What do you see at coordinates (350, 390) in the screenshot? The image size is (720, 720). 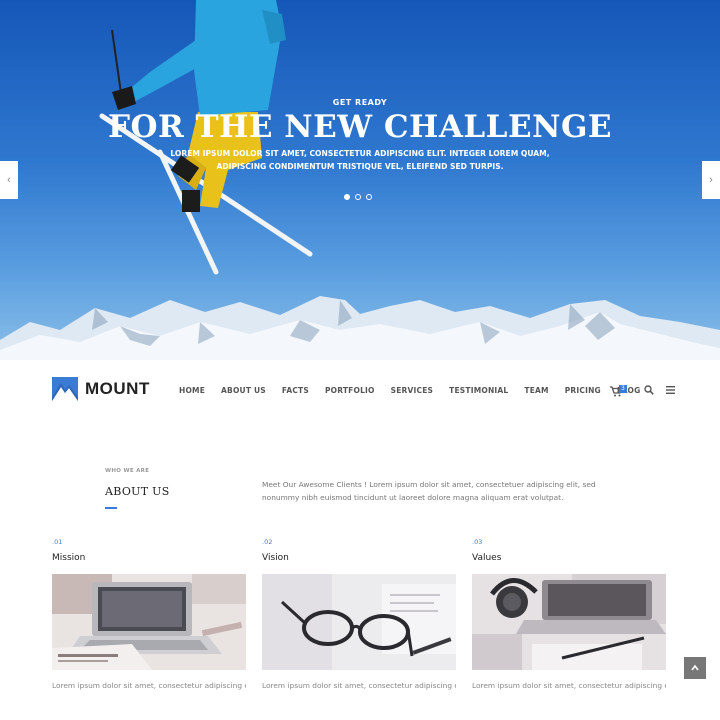 I see `nav-portfolio: PORTFOLIO` at bounding box center [350, 390].